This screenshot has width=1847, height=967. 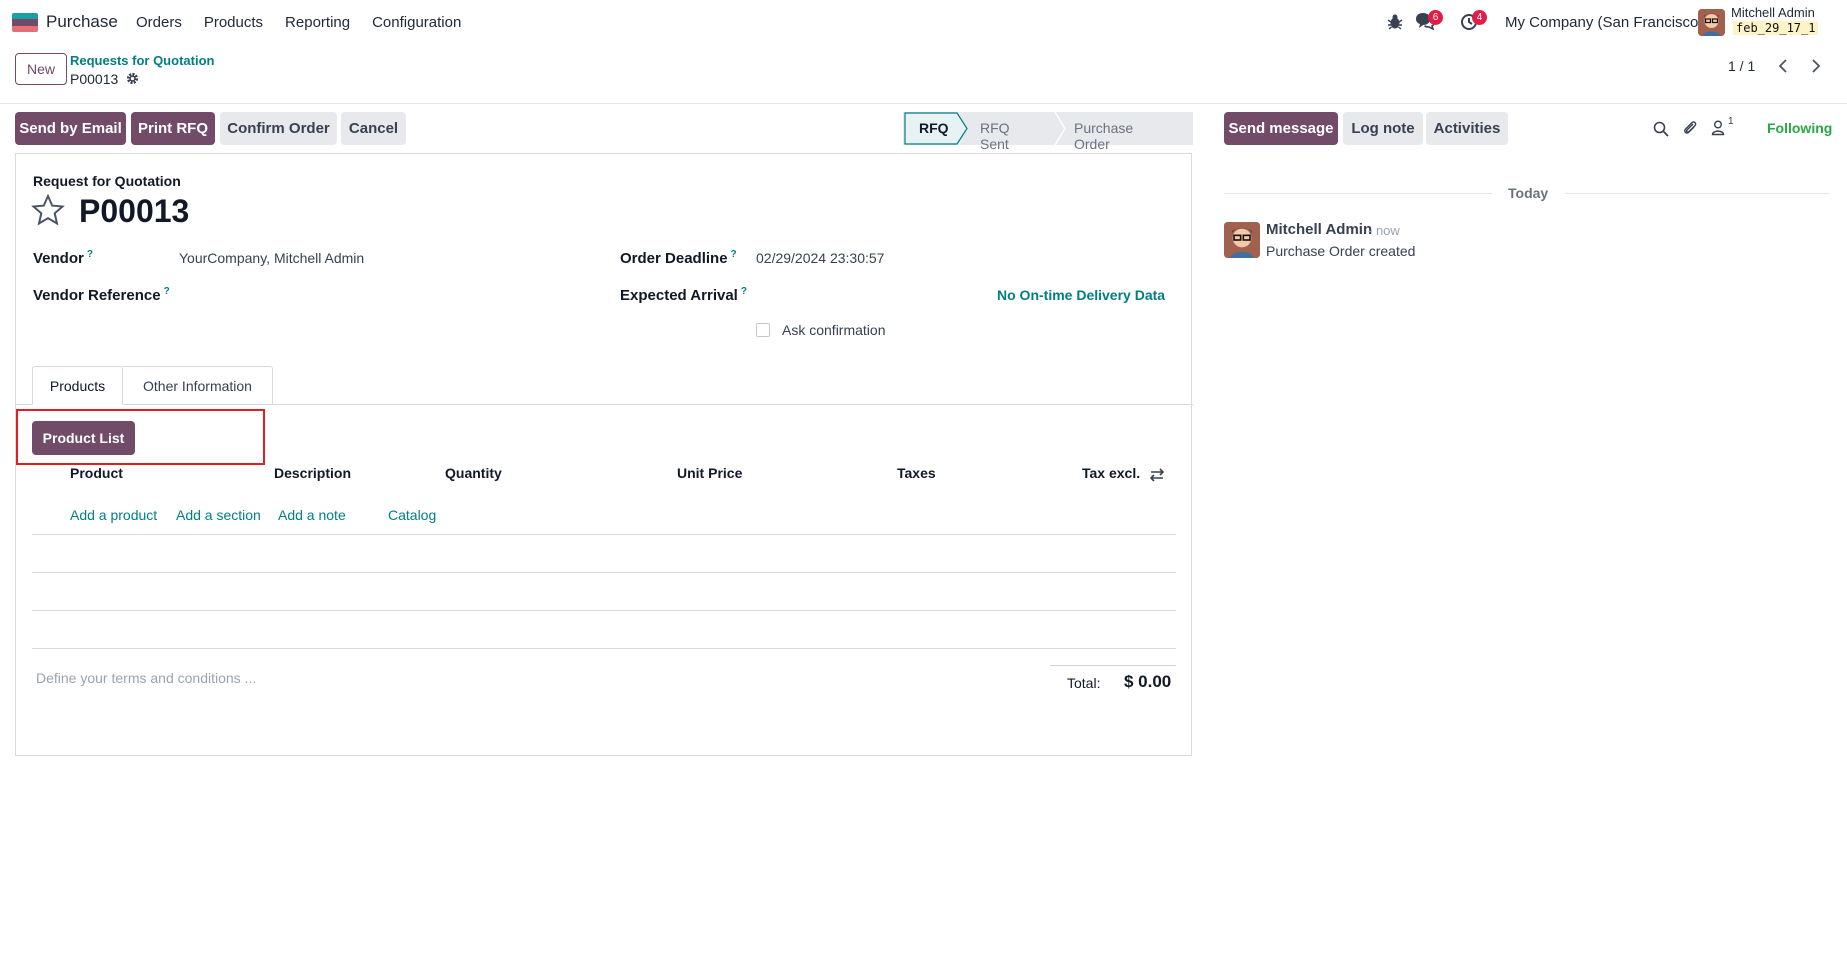 What do you see at coordinates (1731, 121) in the screenshot?
I see `followers-count: 1` at bounding box center [1731, 121].